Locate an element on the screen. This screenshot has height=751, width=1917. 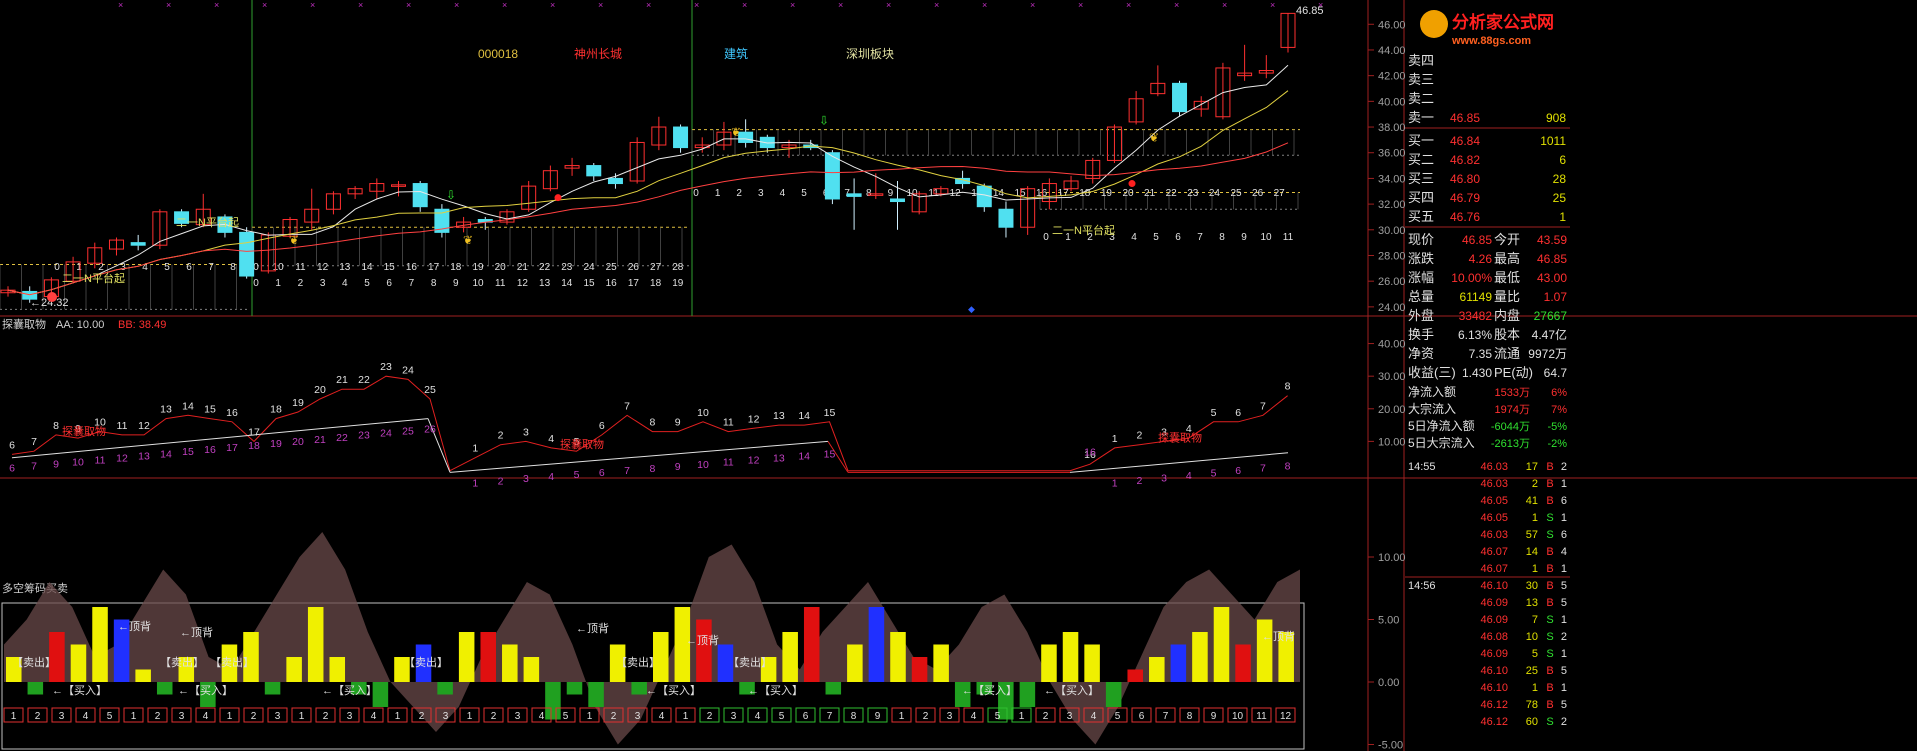
signal-dot is located at coordinates (52, 297).